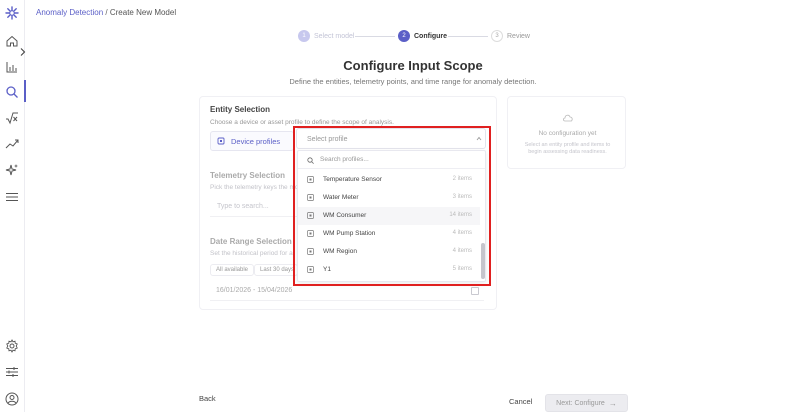  I want to click on step-number: 2, so click(404, 36).